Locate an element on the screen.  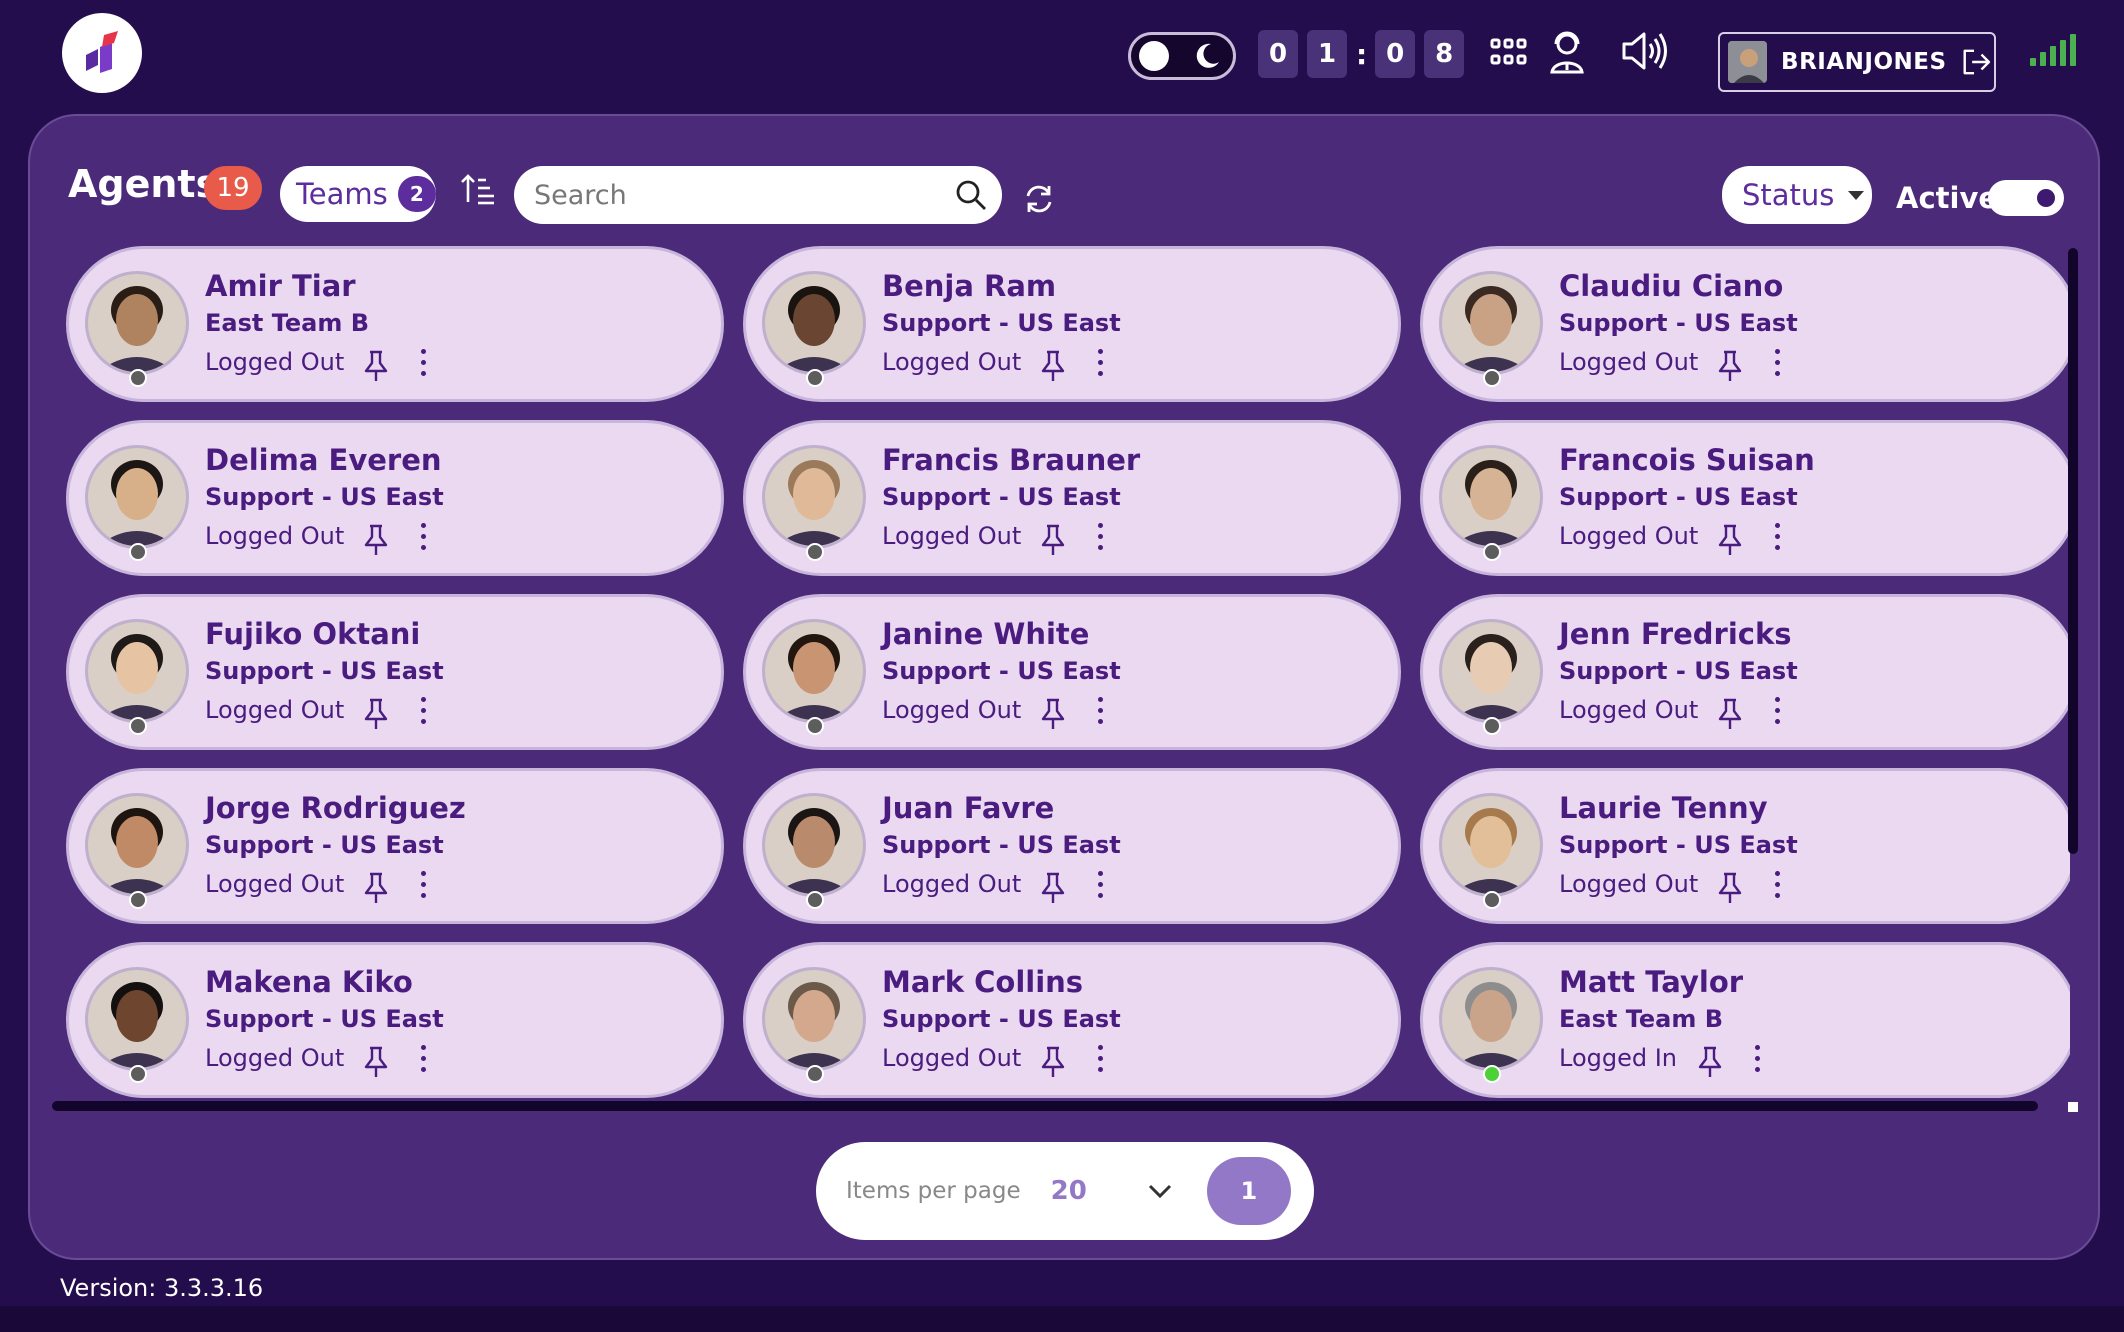
top-bar: 0 1 : 0 8 BRIANJONES is located at coordinates (1062, 55).